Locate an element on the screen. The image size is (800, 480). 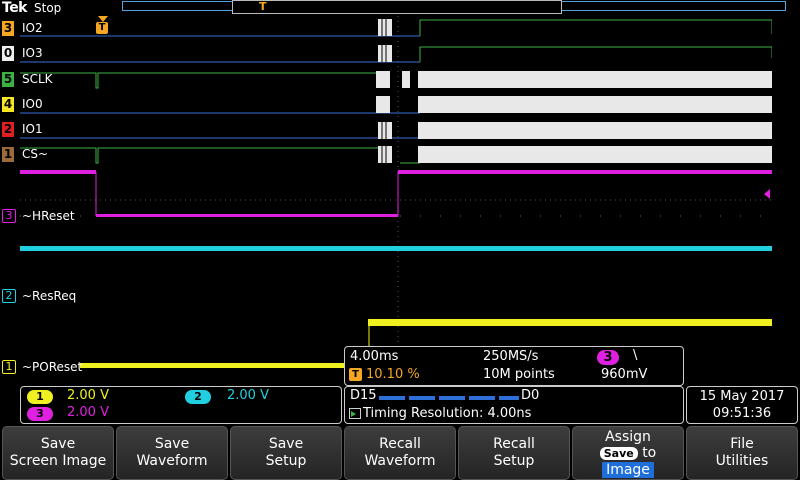
assign-save-button: Assign Save to Image is located at coordinates (628, 453).